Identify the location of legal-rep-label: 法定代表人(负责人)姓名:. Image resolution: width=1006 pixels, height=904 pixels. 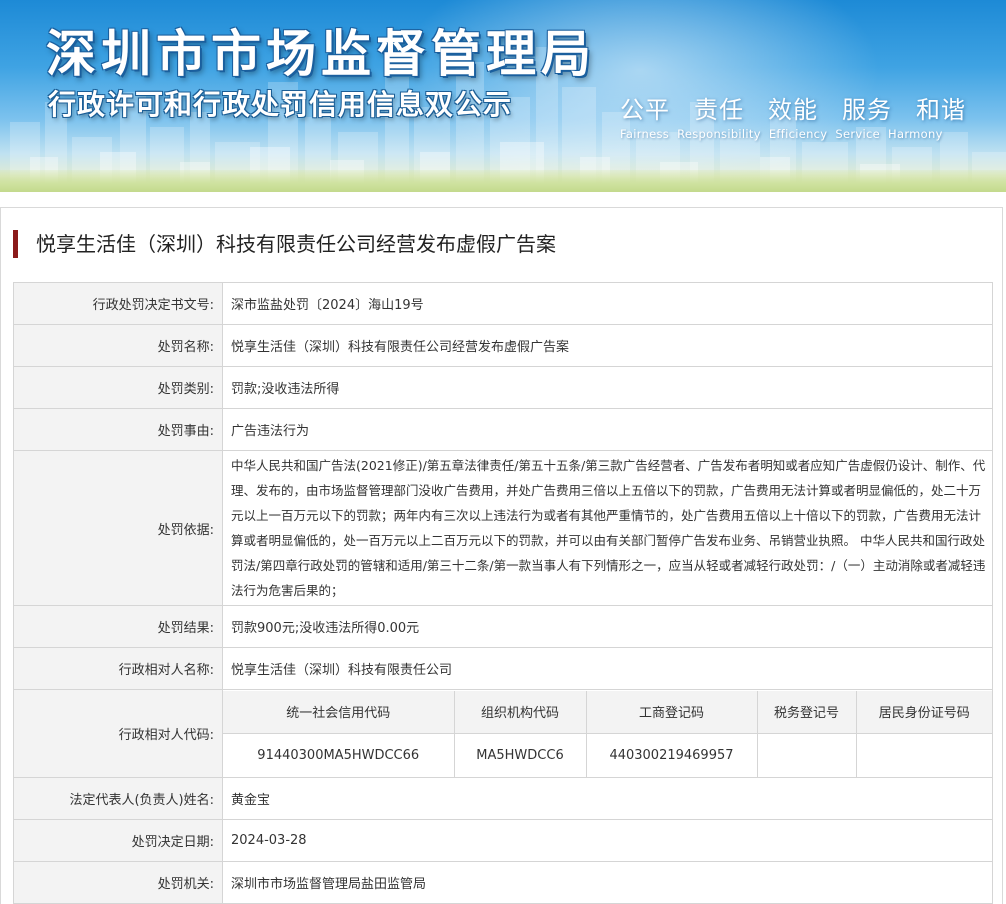
(118, 798).